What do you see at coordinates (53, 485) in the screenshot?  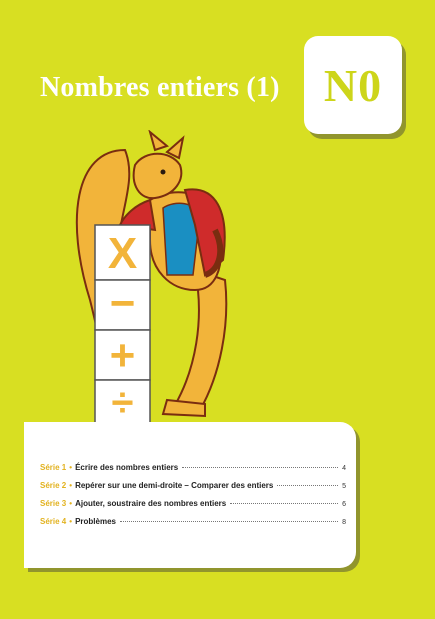 I see `toc-serie: Série 2` at bounding box center [53, 485].